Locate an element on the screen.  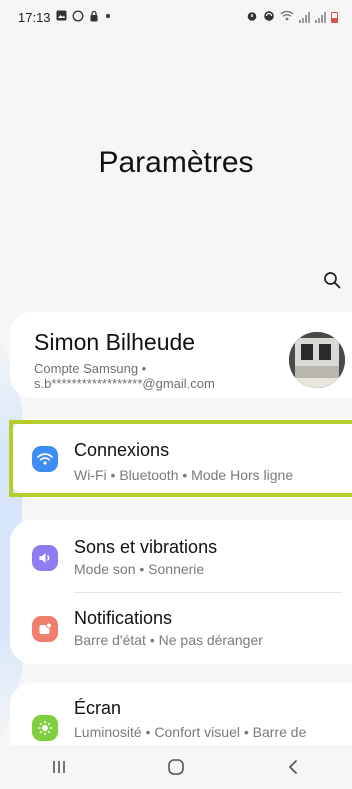
status-right is located at coordinates (292, 17).